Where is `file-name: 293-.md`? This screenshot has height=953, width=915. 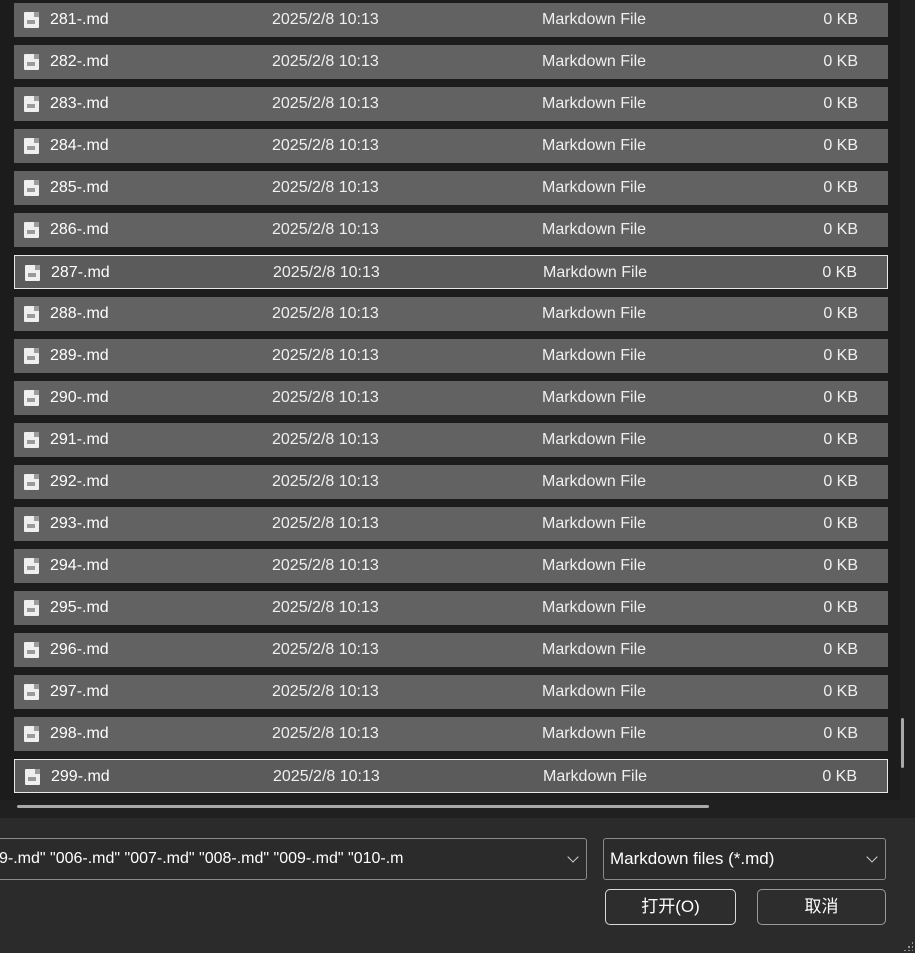 file-name: 293-.md is located at coordinates (79, 523).